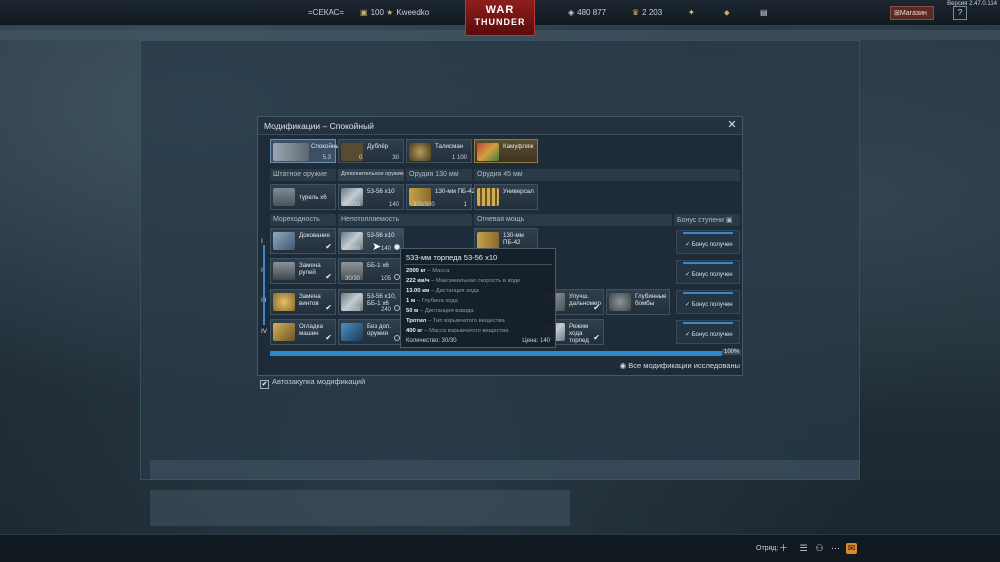 The height and width of the screenshot is (562, 1000). I want to click on logo-line-2: THUNDER, so click(500, 22).